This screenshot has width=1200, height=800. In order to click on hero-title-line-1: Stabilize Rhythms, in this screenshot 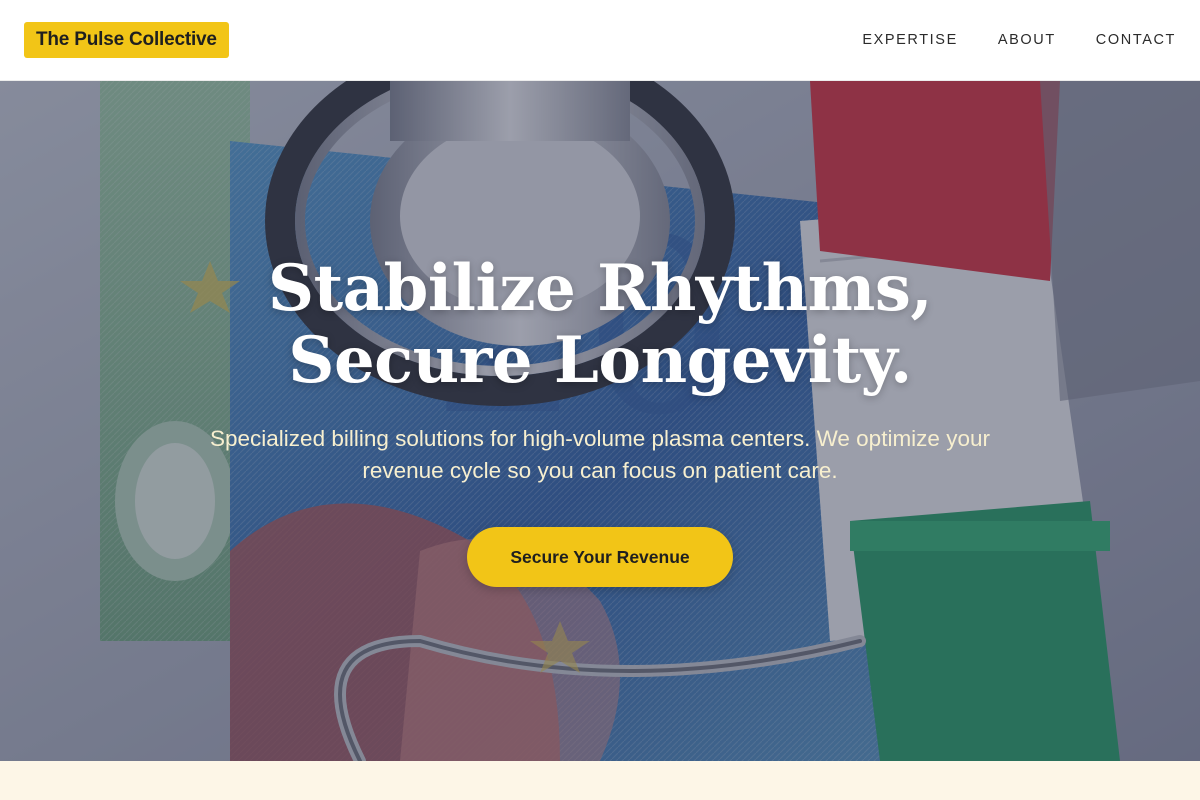, I will do `click(600, 288)`.